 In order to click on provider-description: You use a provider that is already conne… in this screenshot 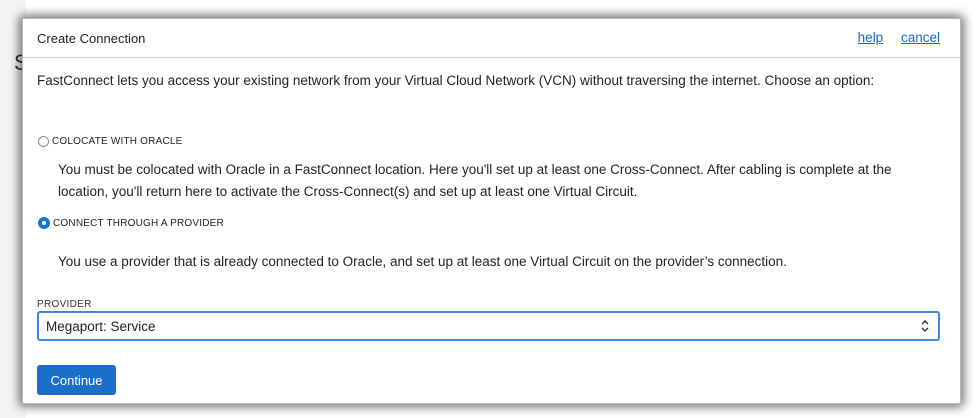, I will do `click(422, 261)`.